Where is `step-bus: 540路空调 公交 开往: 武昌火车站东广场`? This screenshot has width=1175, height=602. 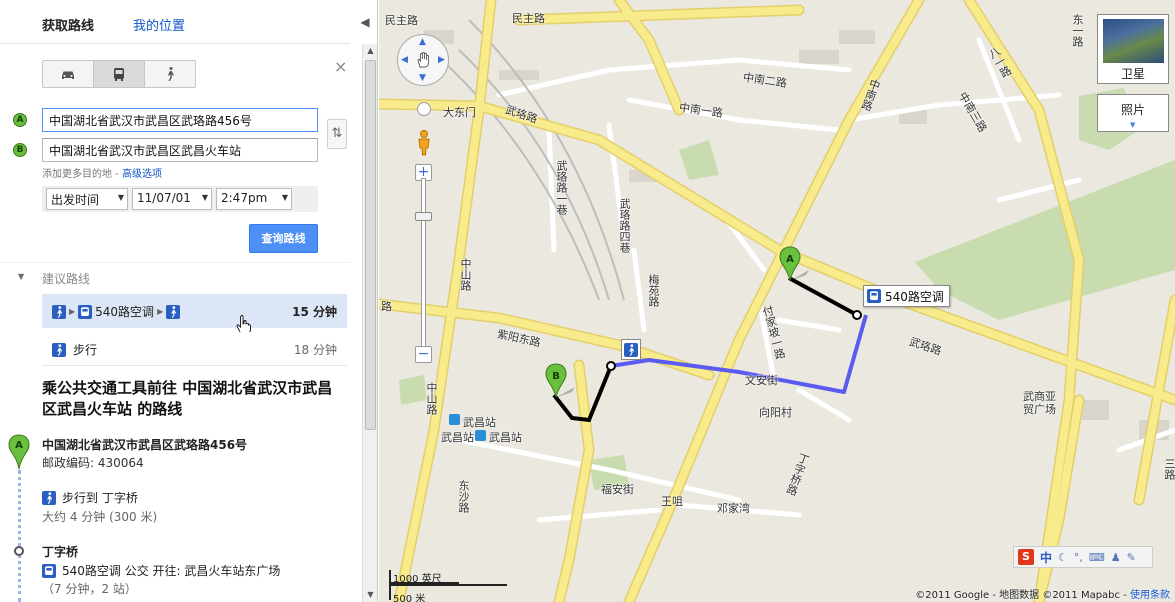
step-bus: 540路空调 公交 开往: 武昌火车站东广场 is located at coordinates (161, 570).